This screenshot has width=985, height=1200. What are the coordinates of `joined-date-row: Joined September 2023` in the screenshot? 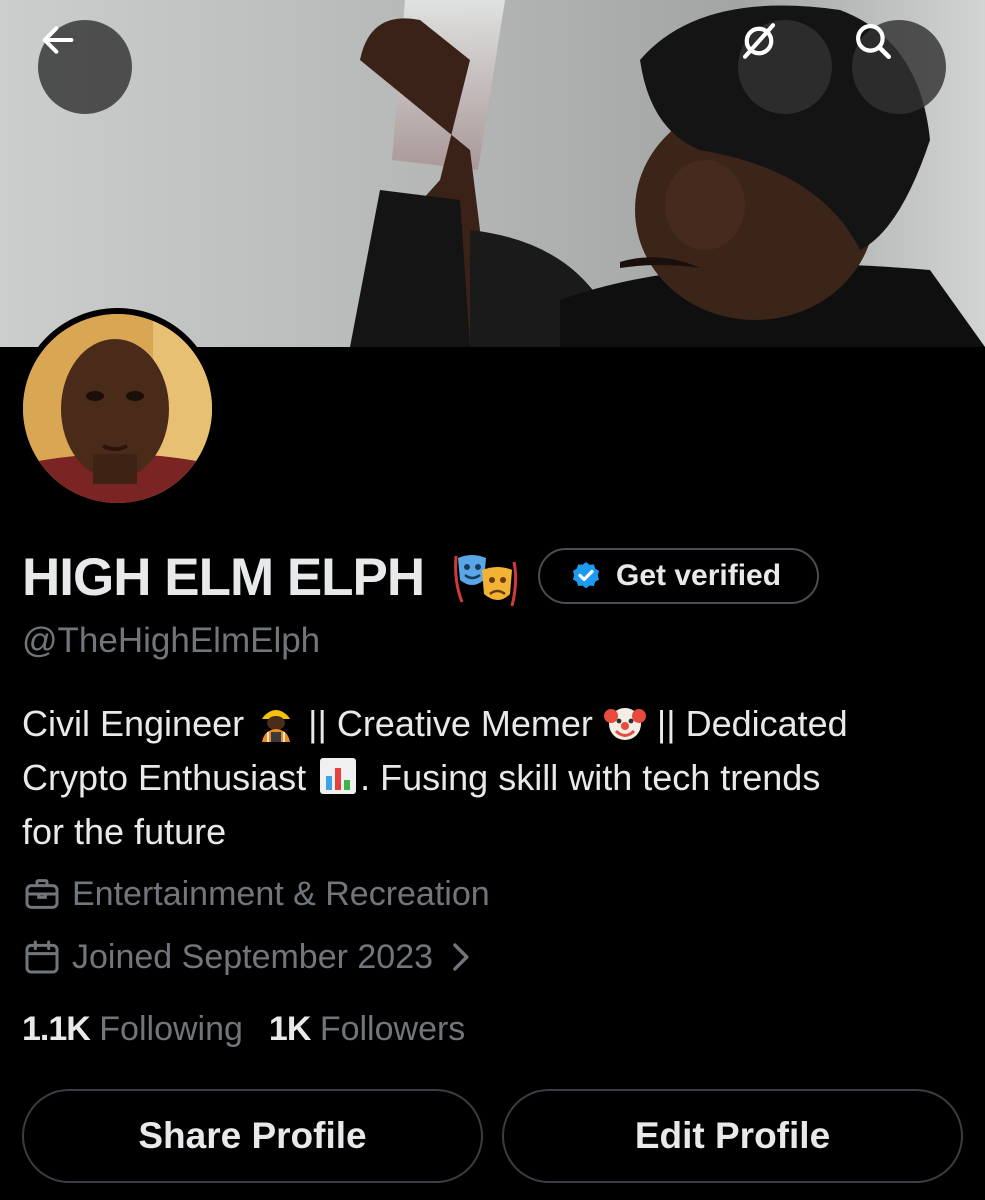 It's located at (247, 957).